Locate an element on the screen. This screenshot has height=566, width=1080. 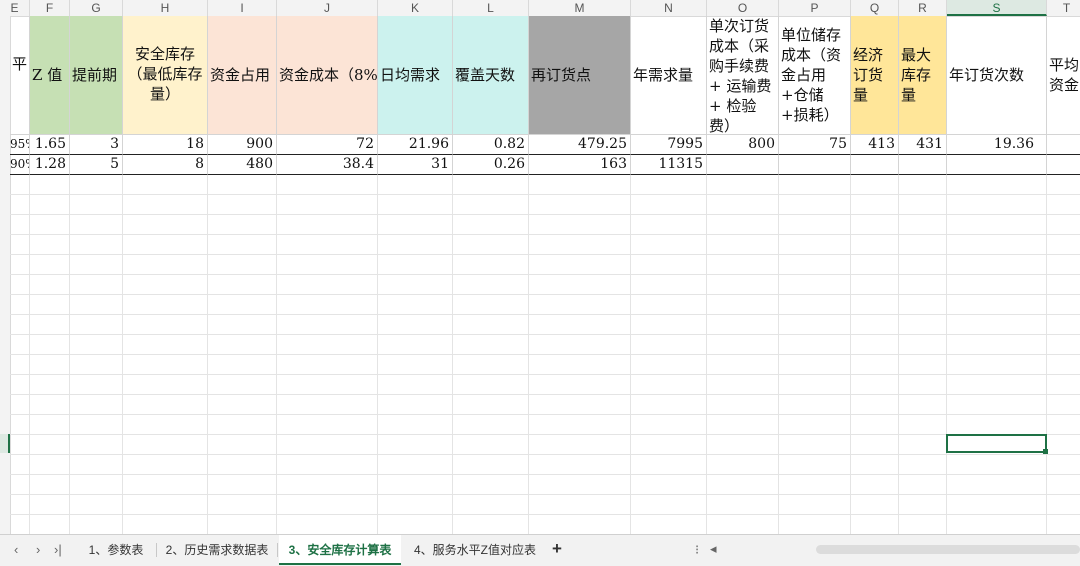
column-letter-S: S is located at coordinates (997, 8).